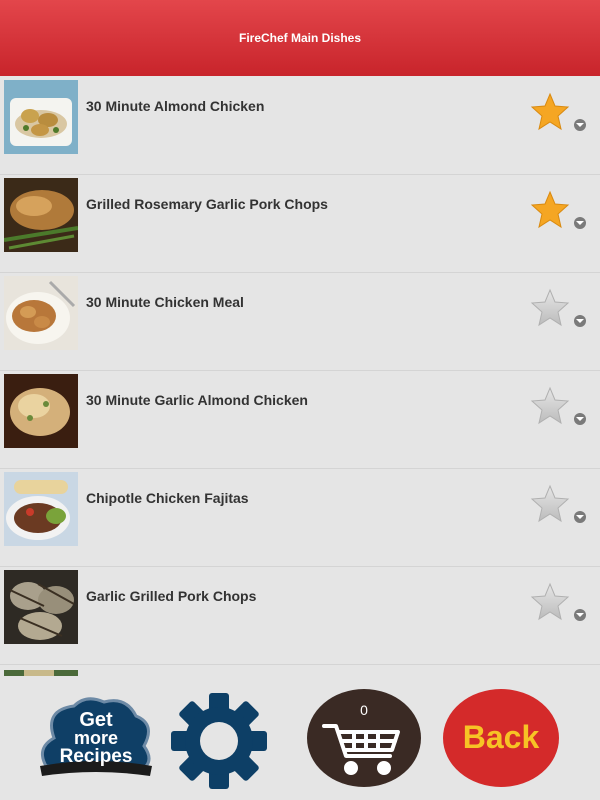 This screenshot has height=800, width=600. I want to click on get-more-recipes-button: Get more Recipes, so click(96, 736).